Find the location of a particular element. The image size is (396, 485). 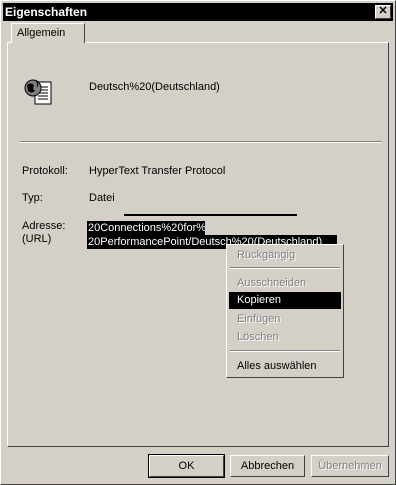

ok-button: OK is located at coordinates (186, 466).